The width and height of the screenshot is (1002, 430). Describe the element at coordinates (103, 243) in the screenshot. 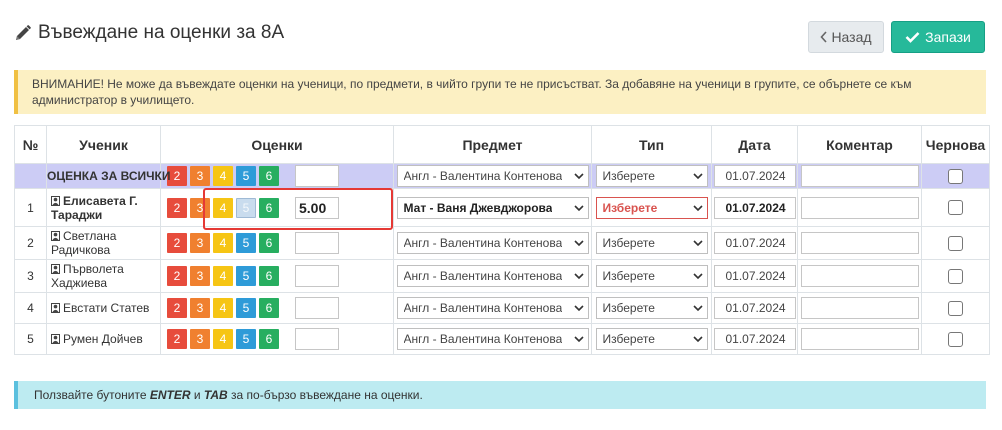

I see `student-name-cell: Светлана Радичкова` at that location.